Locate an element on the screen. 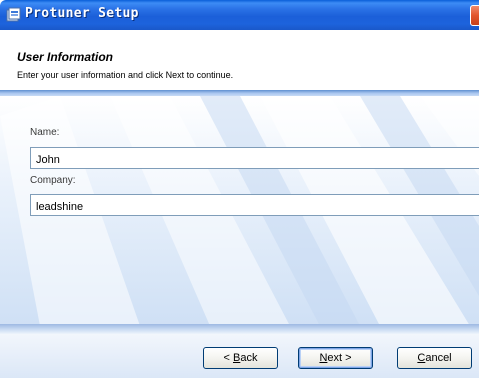  close-icon is located at coordinates (474, 15).